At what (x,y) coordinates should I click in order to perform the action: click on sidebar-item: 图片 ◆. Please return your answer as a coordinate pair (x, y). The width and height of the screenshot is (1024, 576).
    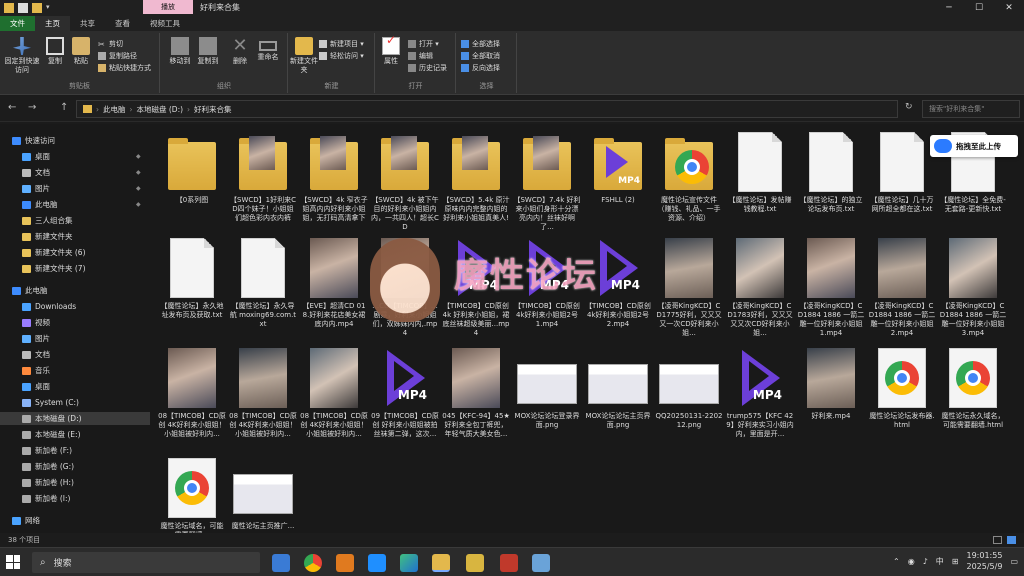
    Looking at the image, I should click on (70, 188).